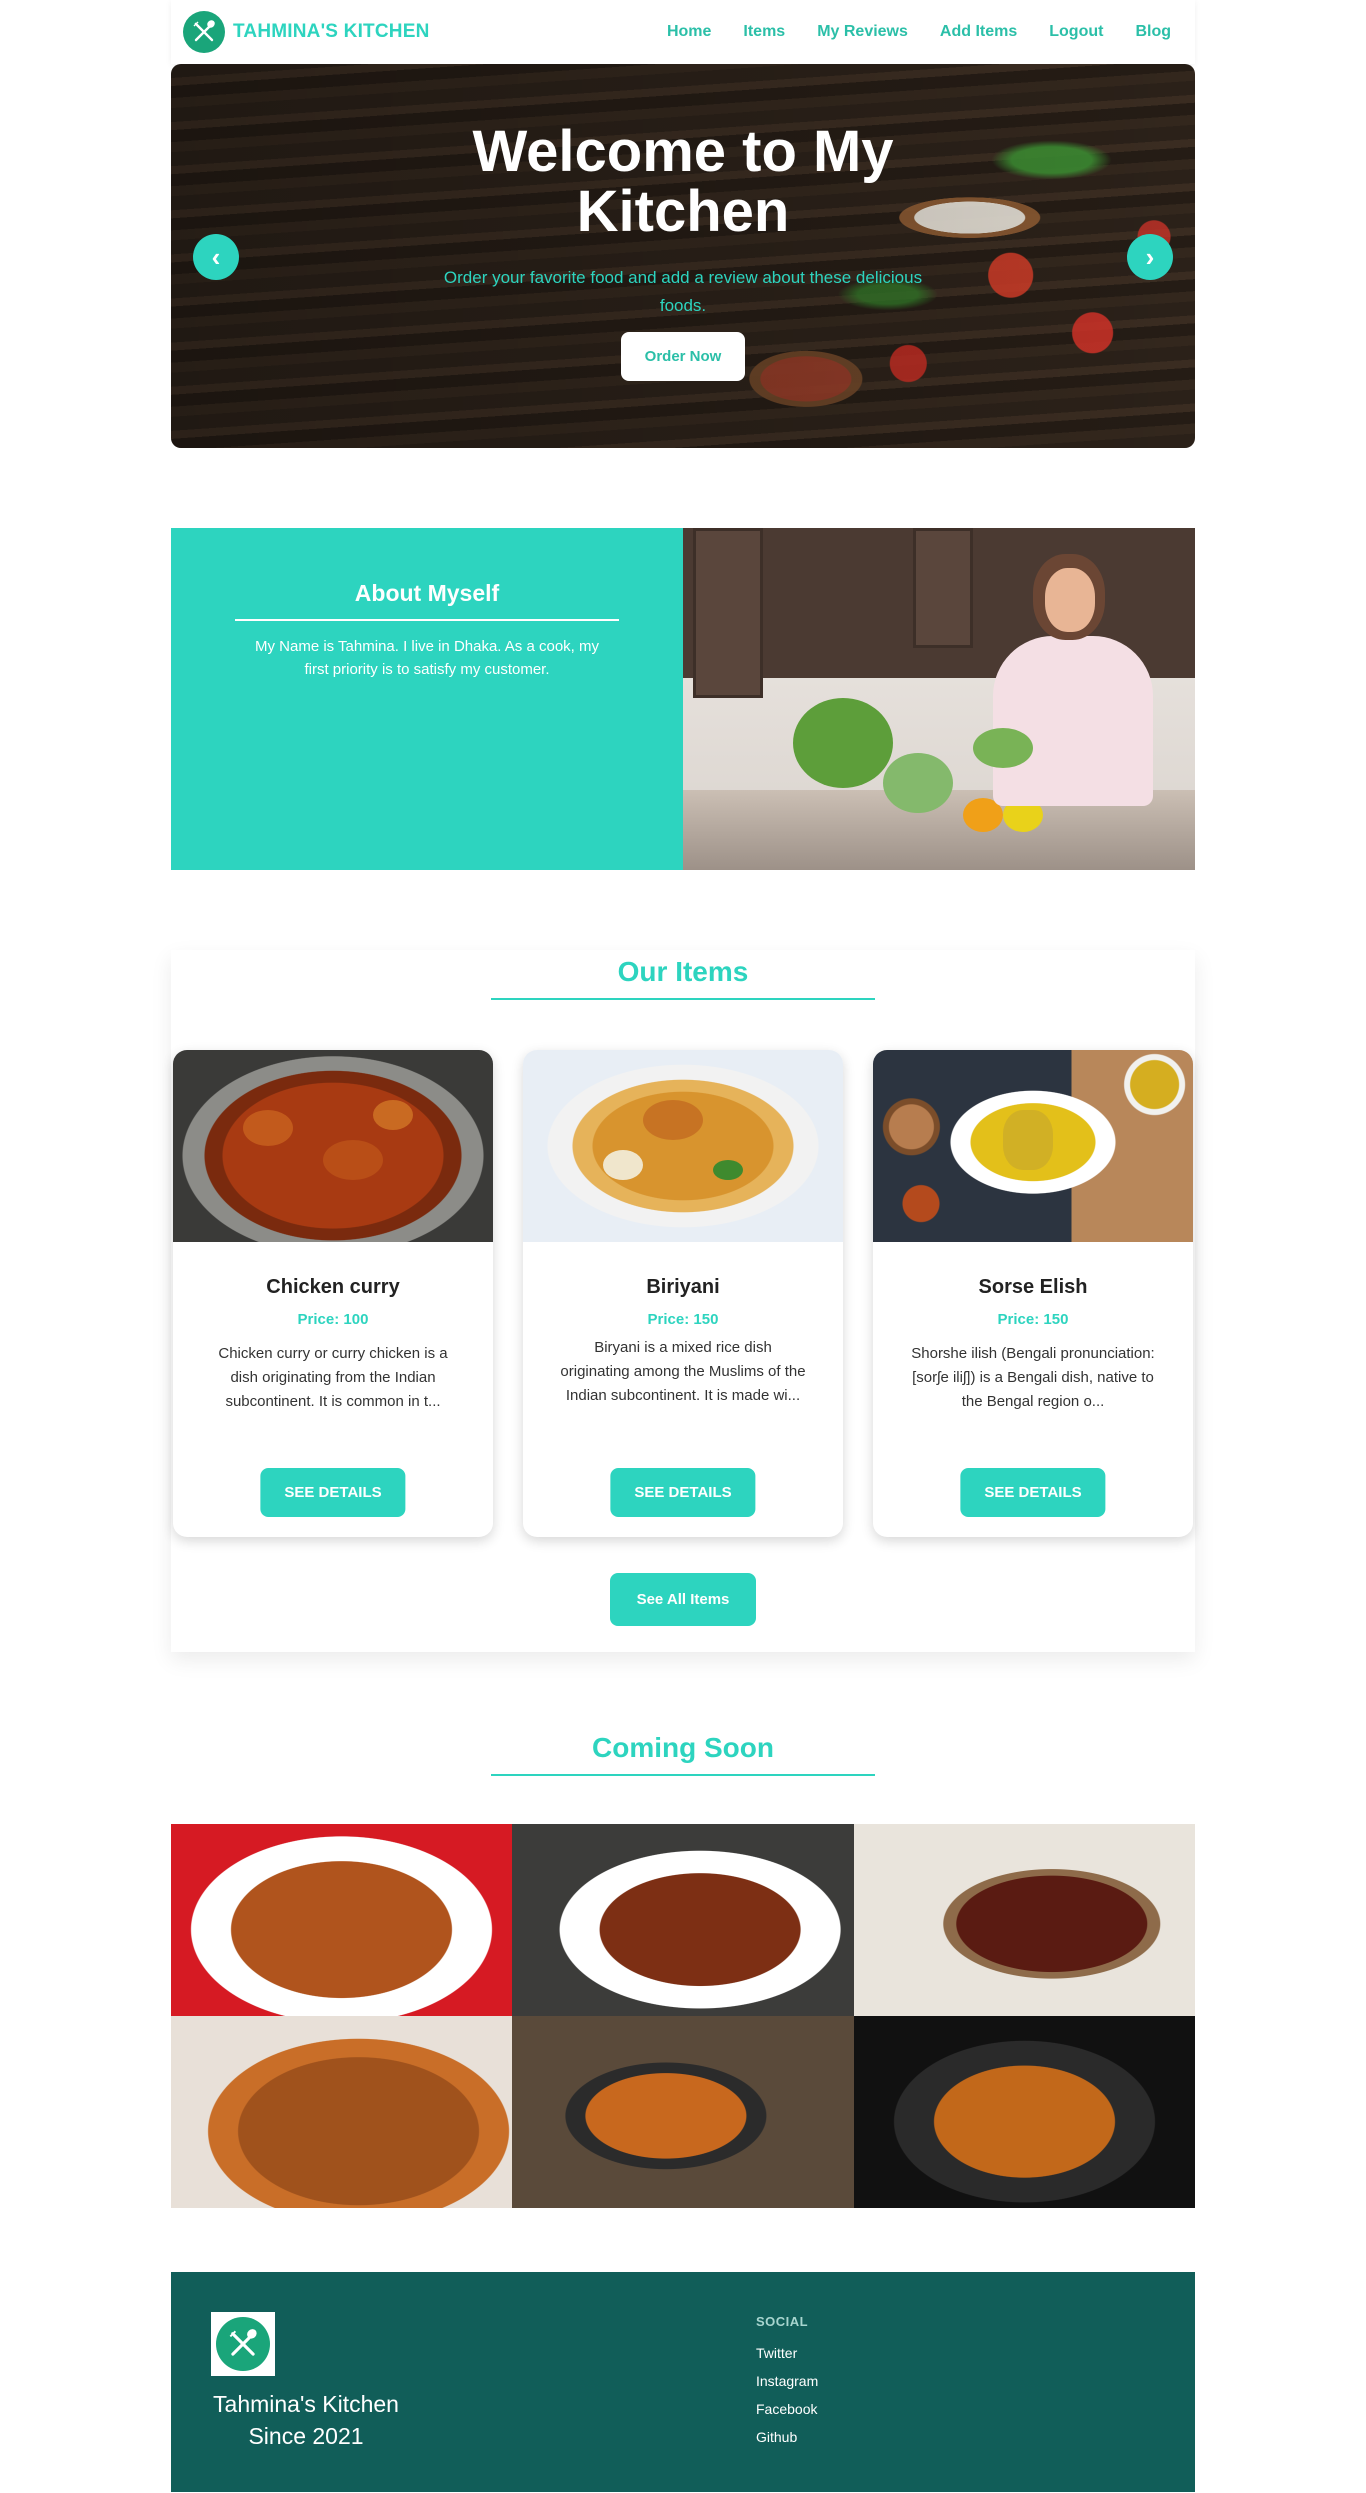 This screenshot has width=1366, height=2493. What do you see at coordinates (1153, 32) in the screenshot?
I see `nav-blog: Blog` at bounding box center [1153, 32].